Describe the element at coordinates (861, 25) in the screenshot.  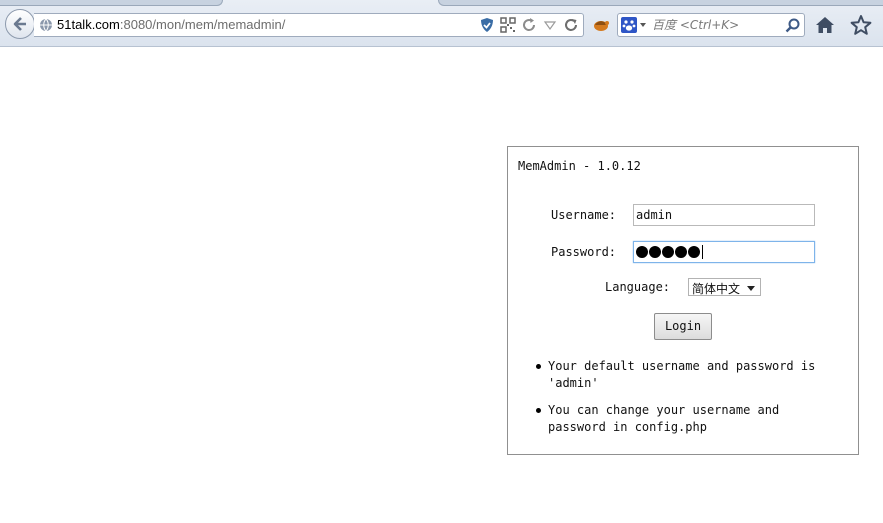
I see `star-icon` at that location.